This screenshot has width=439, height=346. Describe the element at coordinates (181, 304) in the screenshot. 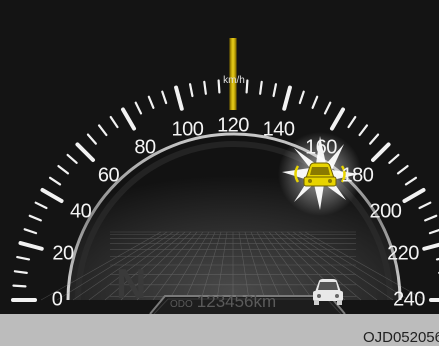

I see `odometer-label: ODO` at that location.